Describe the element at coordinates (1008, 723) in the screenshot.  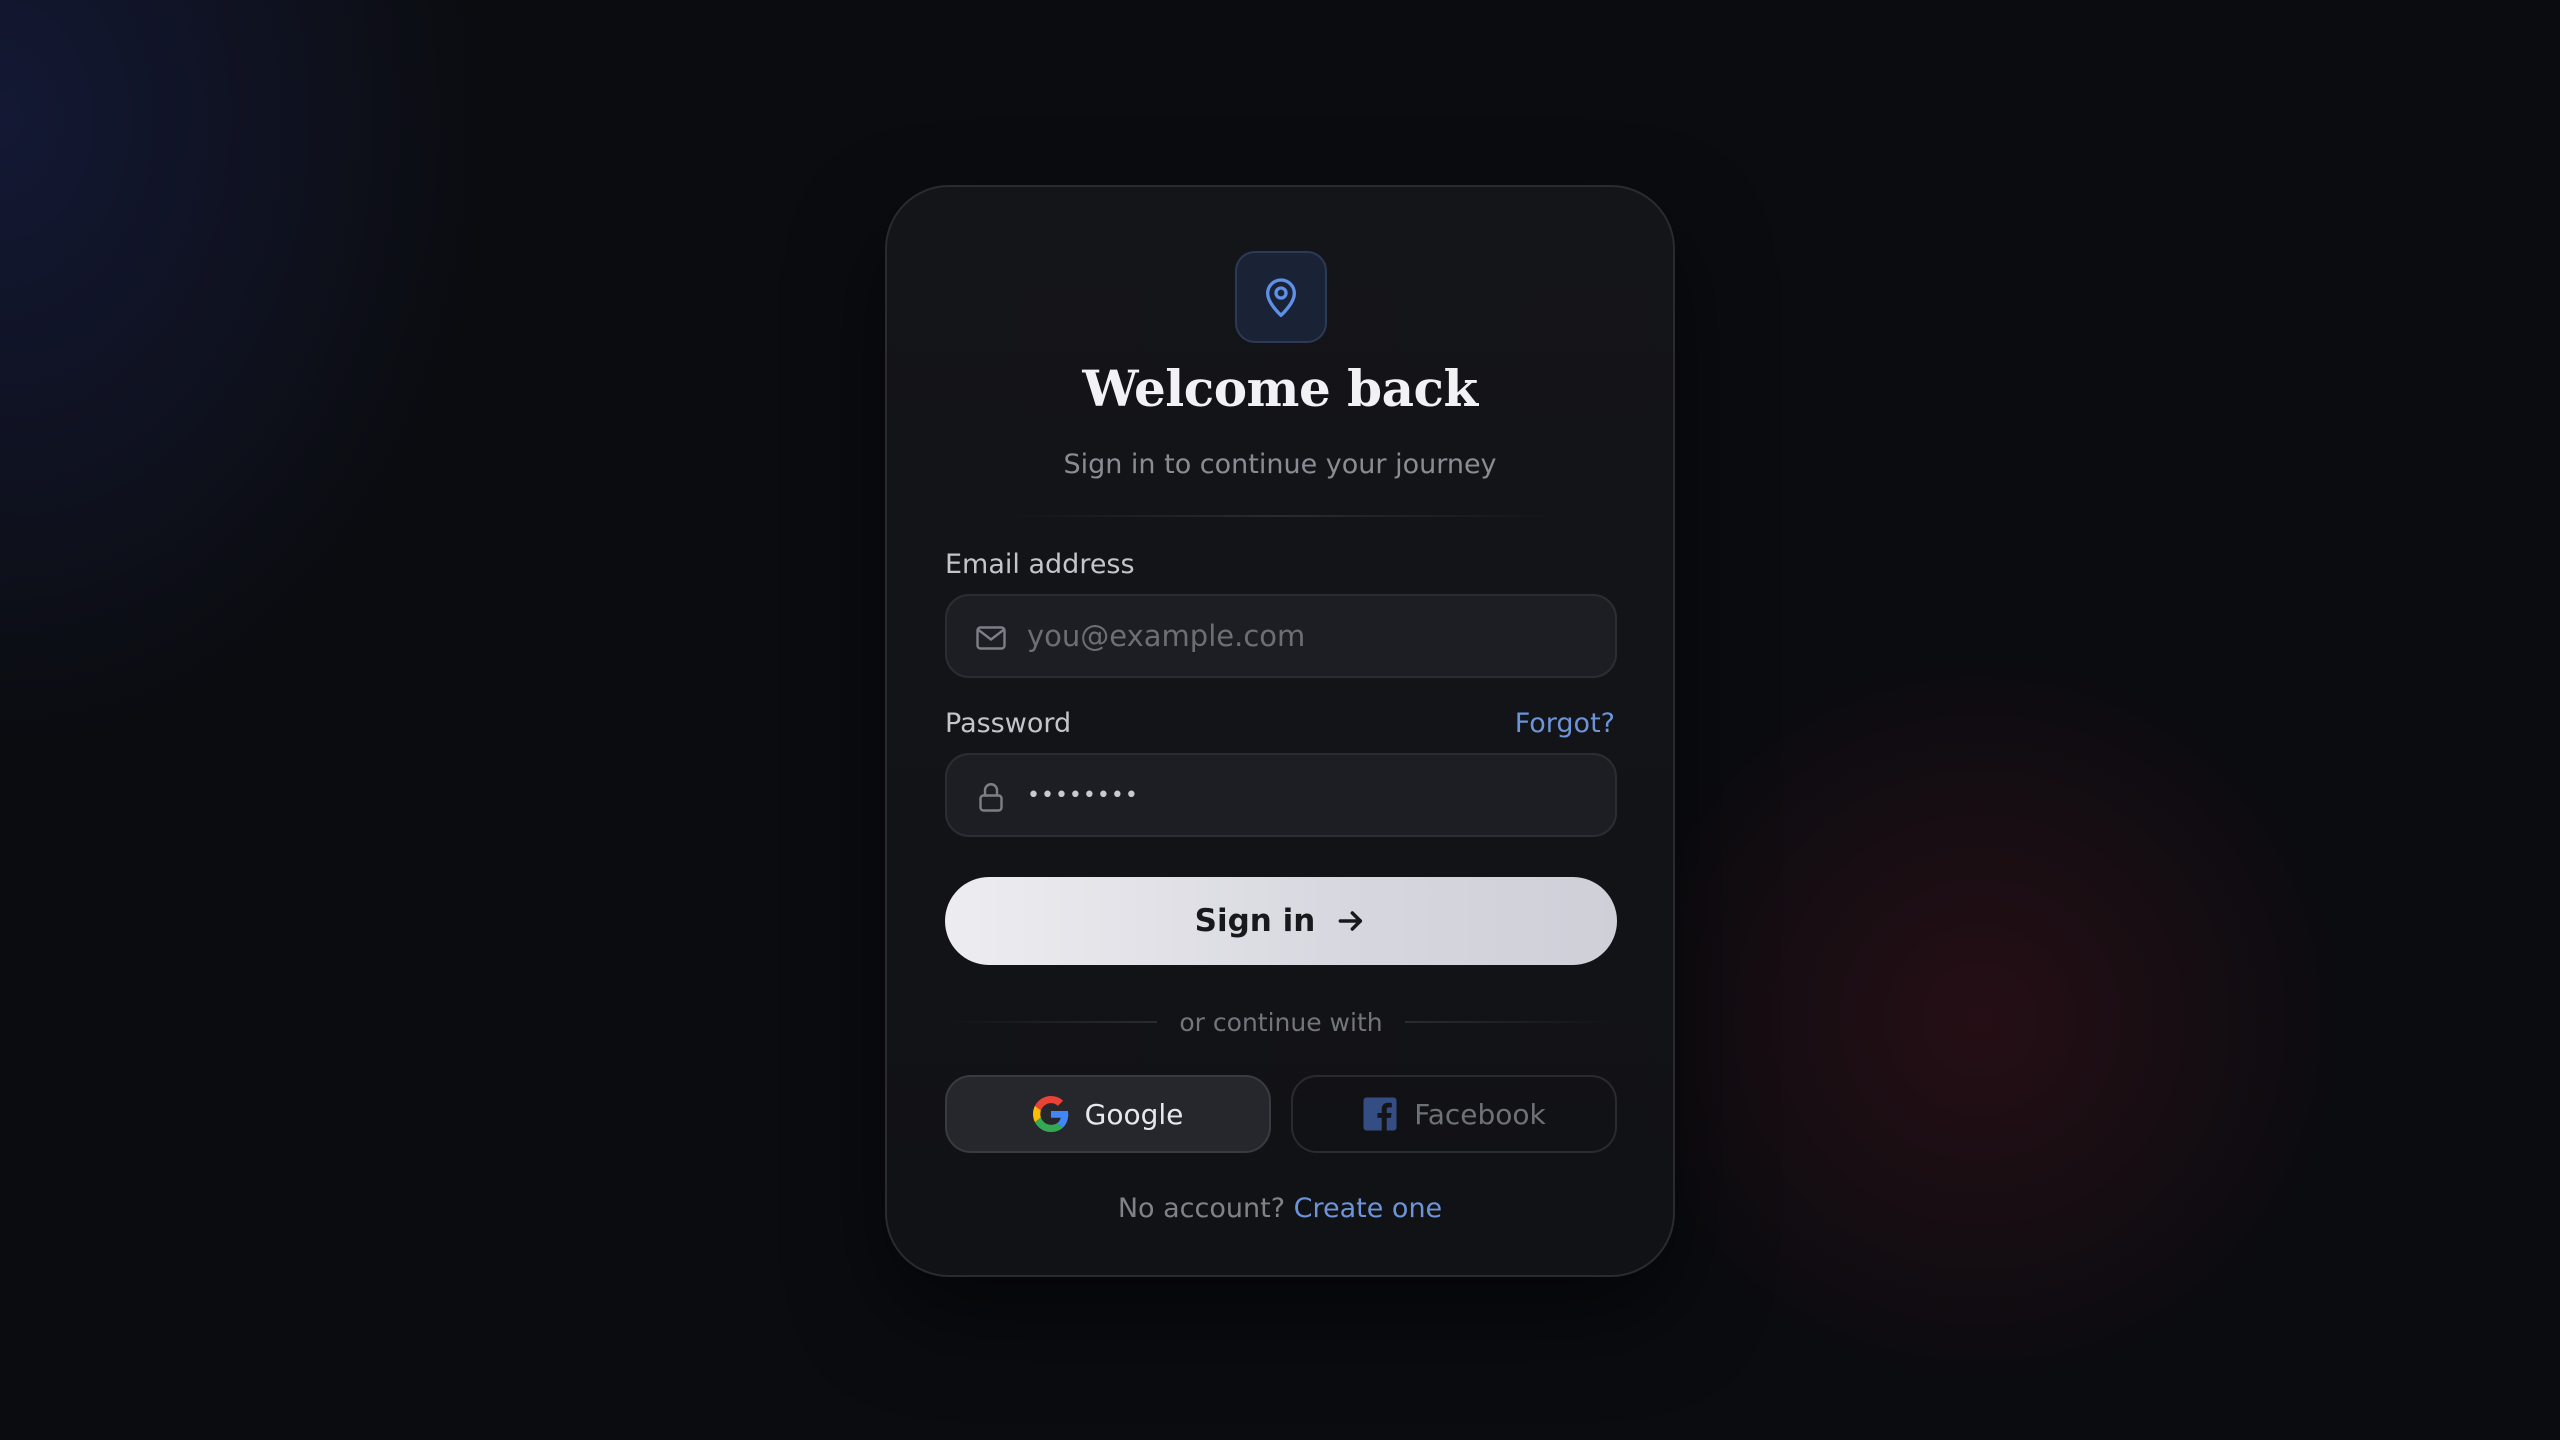
I see `password-label: Password` at that location.